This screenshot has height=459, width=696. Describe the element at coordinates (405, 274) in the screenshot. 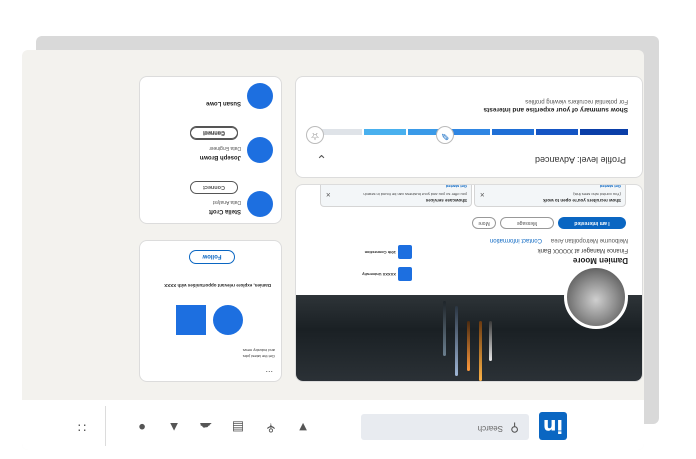

I see `university-logo` at that location.